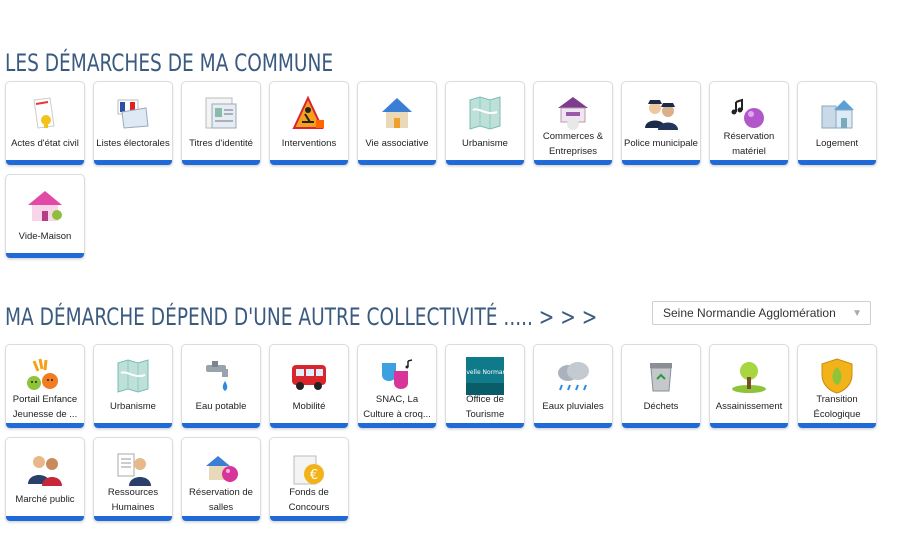  Describe the element at coordinates (169, 63) in the screenshot. I see `commune-section-title: LES DÉMARCHES DE MA COMMUNE` at that location.